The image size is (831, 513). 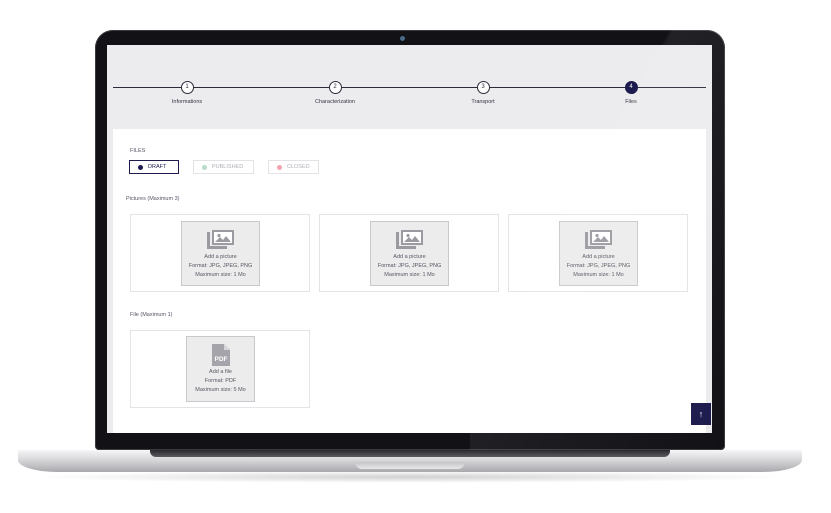 I want to click on pdf-icon-text: PDF, so click(x=220, y=359).